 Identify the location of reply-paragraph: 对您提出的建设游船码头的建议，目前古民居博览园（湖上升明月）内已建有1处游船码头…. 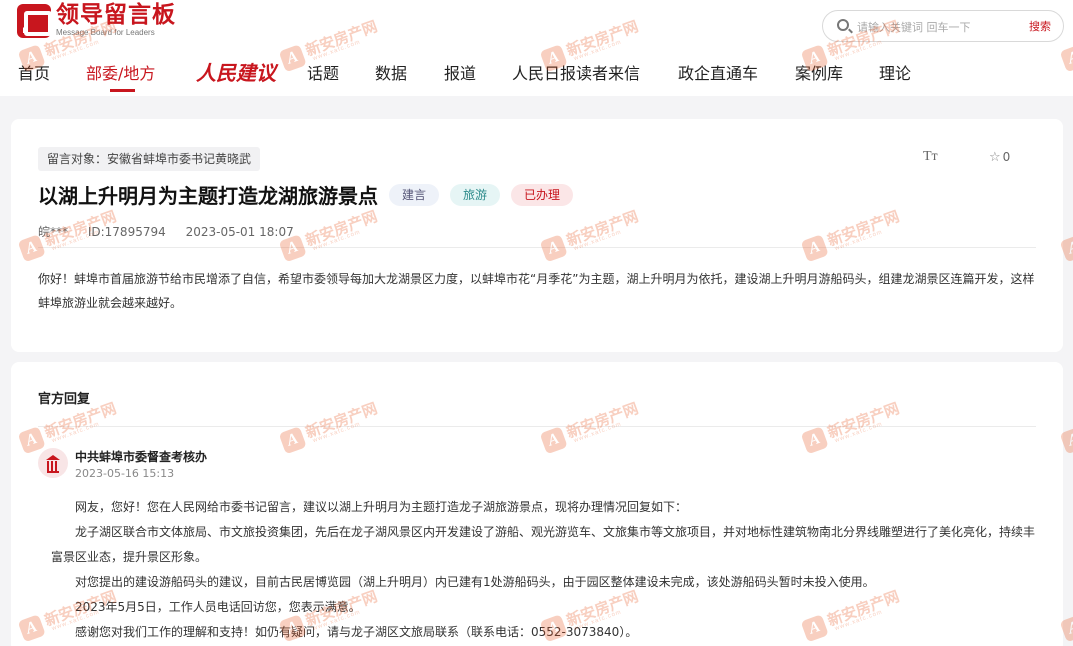
(475, 582).